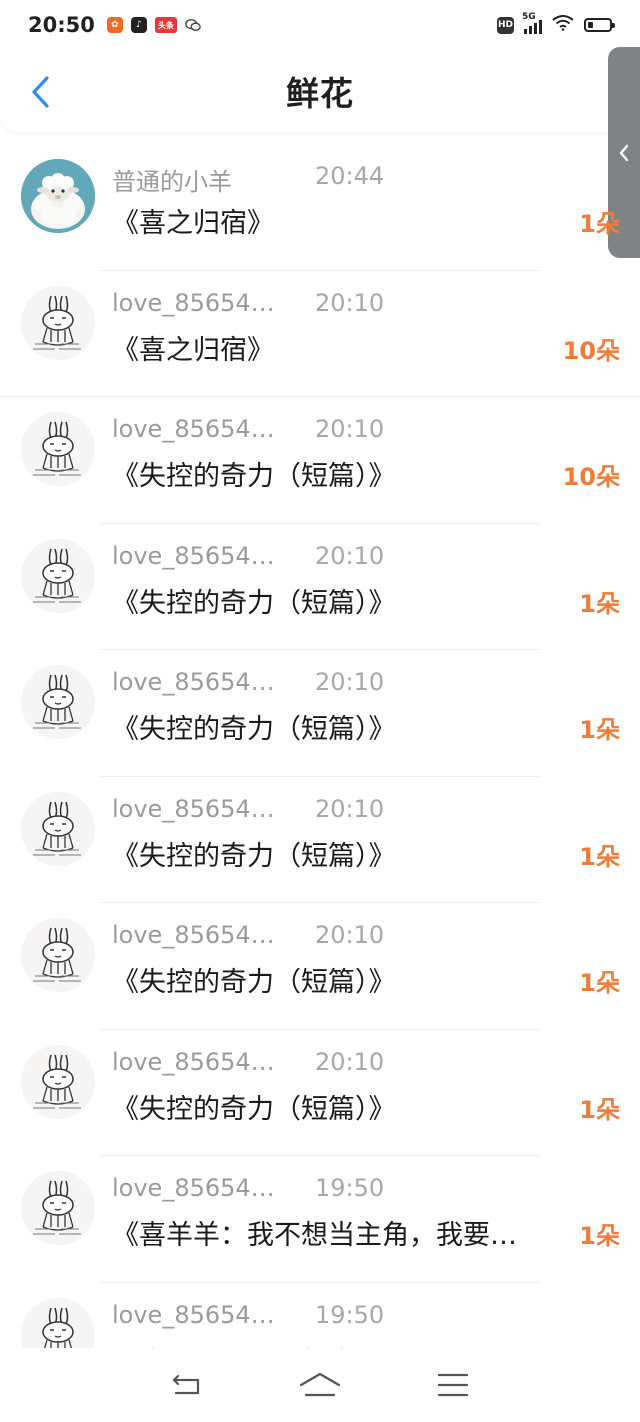 This screenshot has height=1422, width=640. I want to click on home-nav-button, so click(320, 1385).